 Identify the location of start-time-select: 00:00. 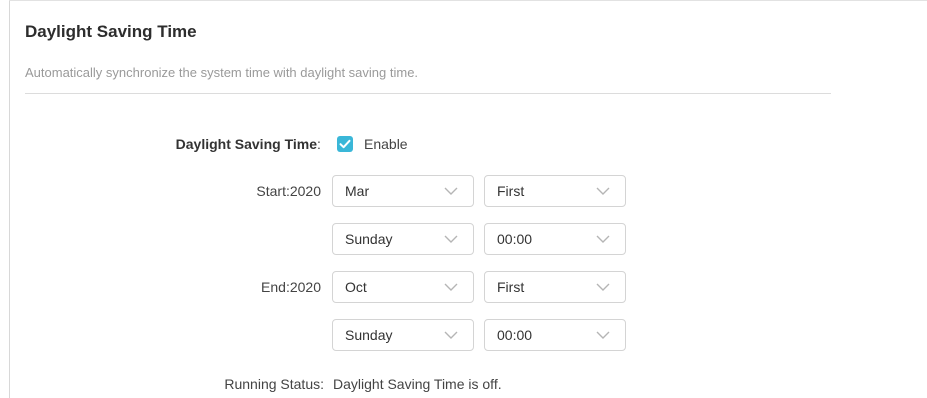
(555, 239).